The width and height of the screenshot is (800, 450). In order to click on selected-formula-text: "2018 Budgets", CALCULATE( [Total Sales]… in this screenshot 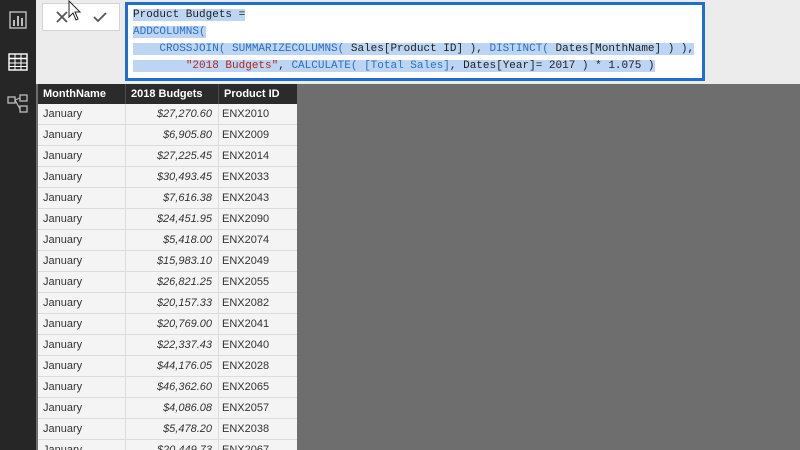, I will do `click(394, 66)`.